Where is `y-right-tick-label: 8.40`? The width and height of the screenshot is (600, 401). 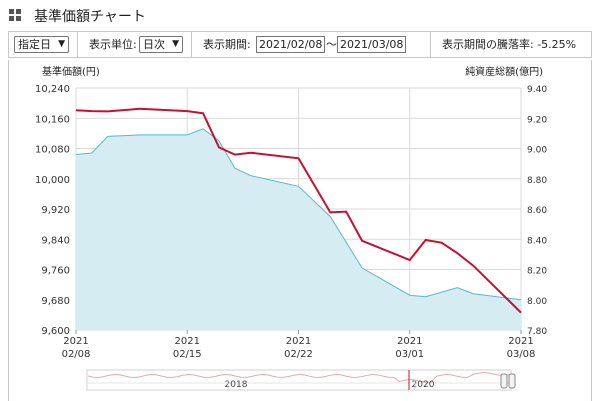
y-right-tick-label: 8.40 is located at coordinates (537, 241).